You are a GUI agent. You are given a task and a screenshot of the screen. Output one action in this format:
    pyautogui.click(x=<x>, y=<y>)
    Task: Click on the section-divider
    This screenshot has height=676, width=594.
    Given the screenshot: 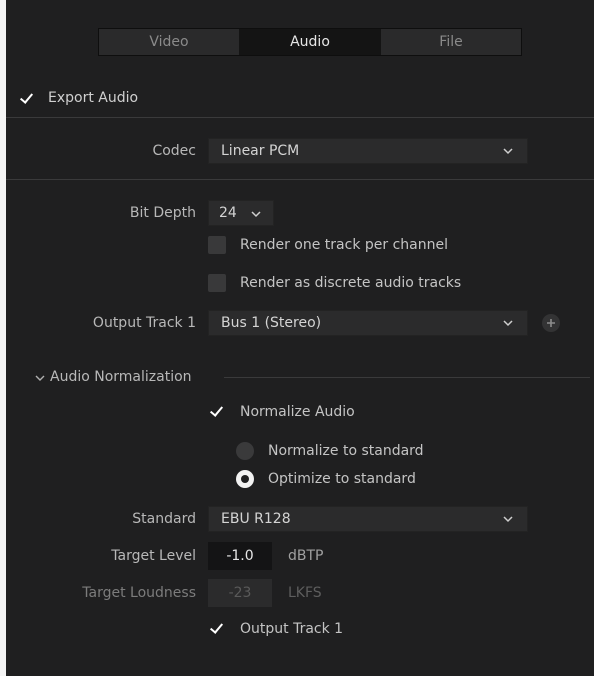 What is the action you would take?
    pyautogui.click(x=407, y=377)
    